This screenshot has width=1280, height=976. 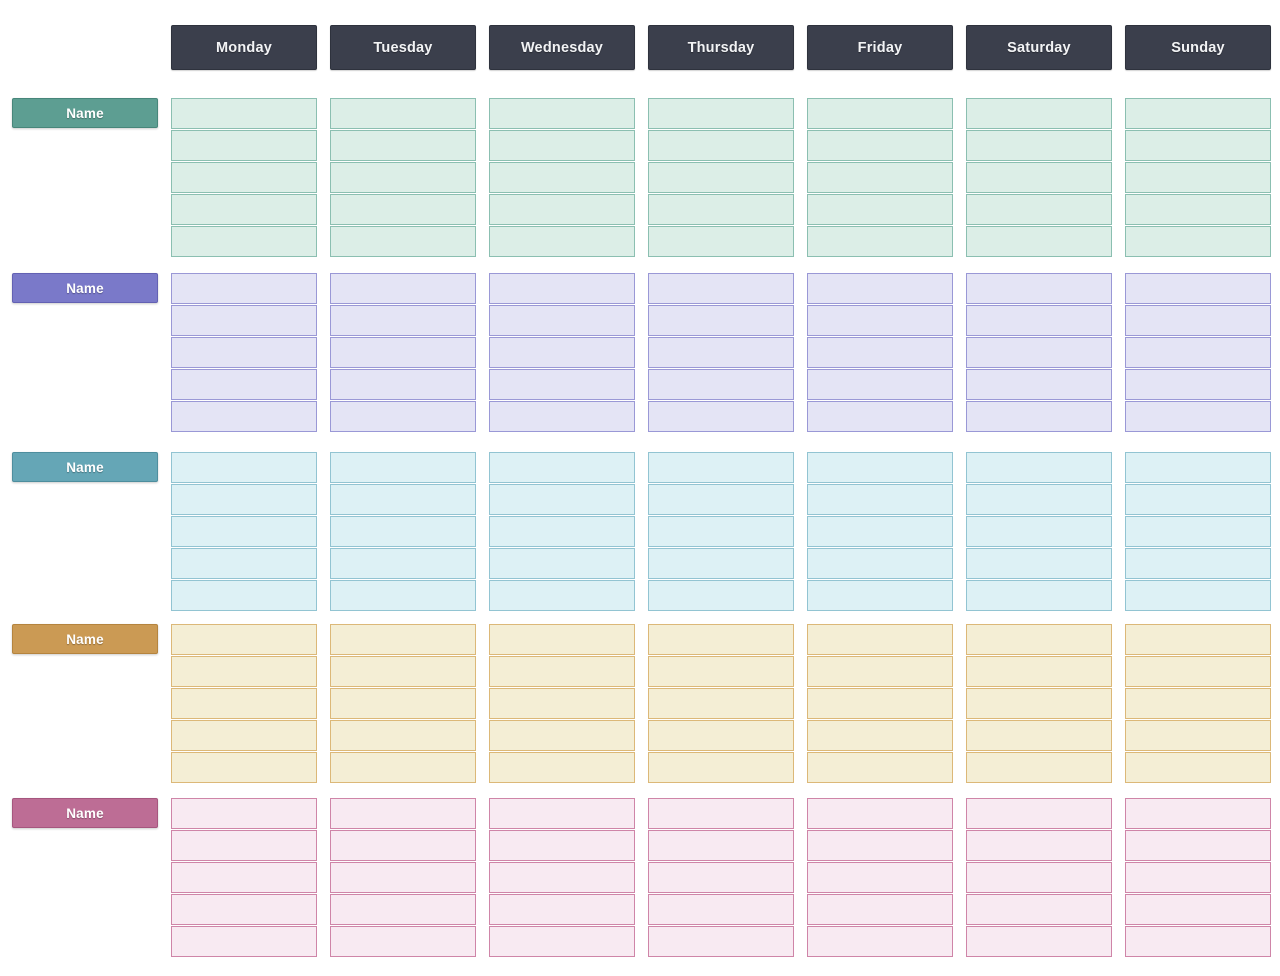 What do you see at coordinates (244, 47) in the screenshot?
I see `day-header-monday: Monday` at bounding box center [244, 47].